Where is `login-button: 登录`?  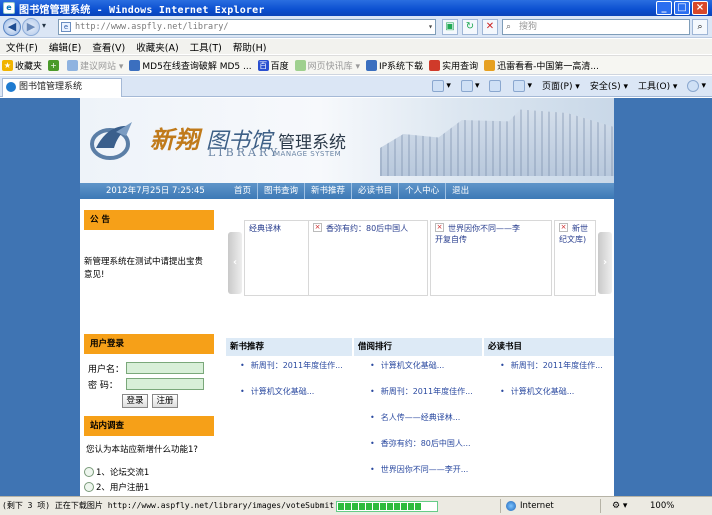 login-button: 登录 is located at coordinates (135, 401).